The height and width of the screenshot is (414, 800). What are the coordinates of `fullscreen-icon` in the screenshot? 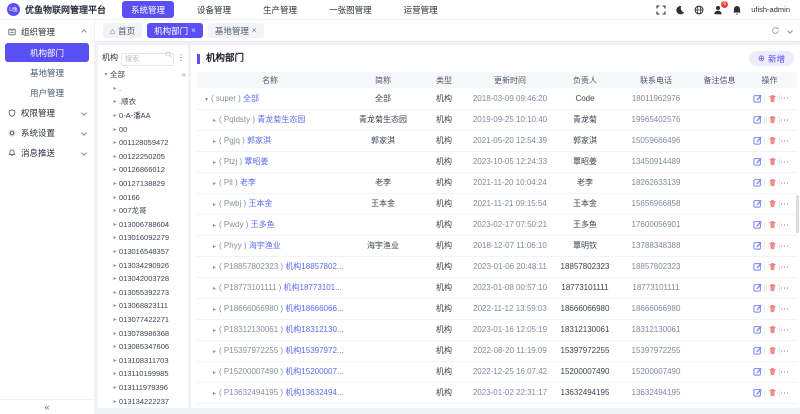 It's located at (661, 9).